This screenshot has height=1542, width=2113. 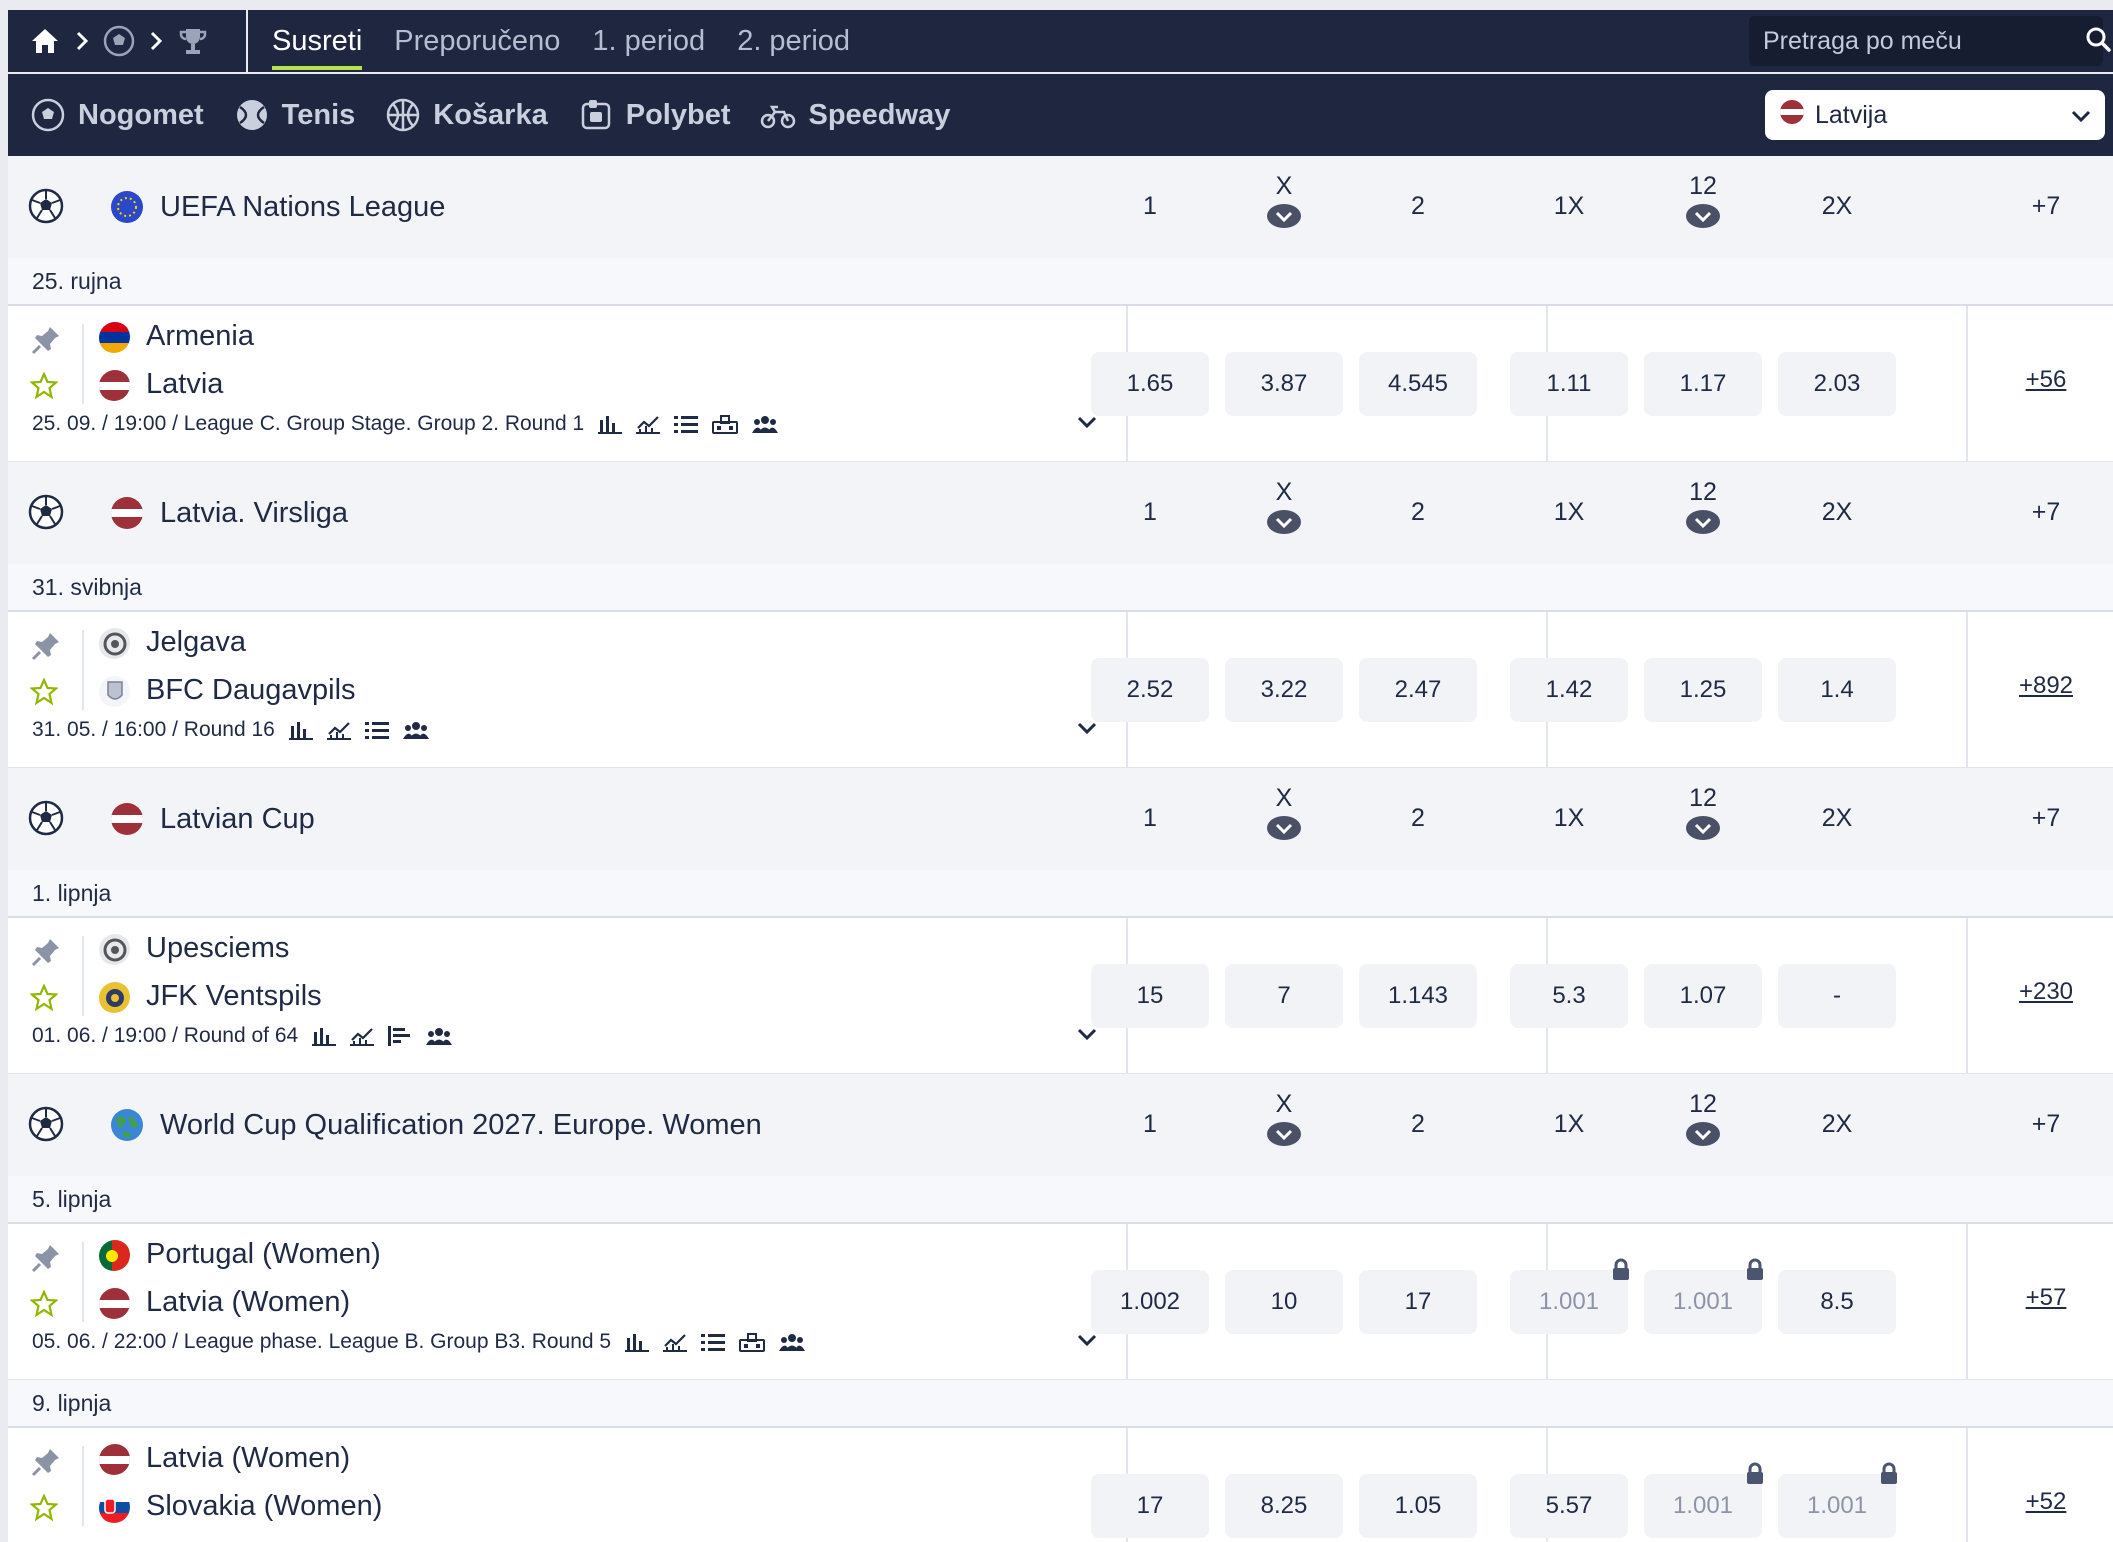 I want to click on odds-button-12: 1.25, so click(x=1703, y=690).